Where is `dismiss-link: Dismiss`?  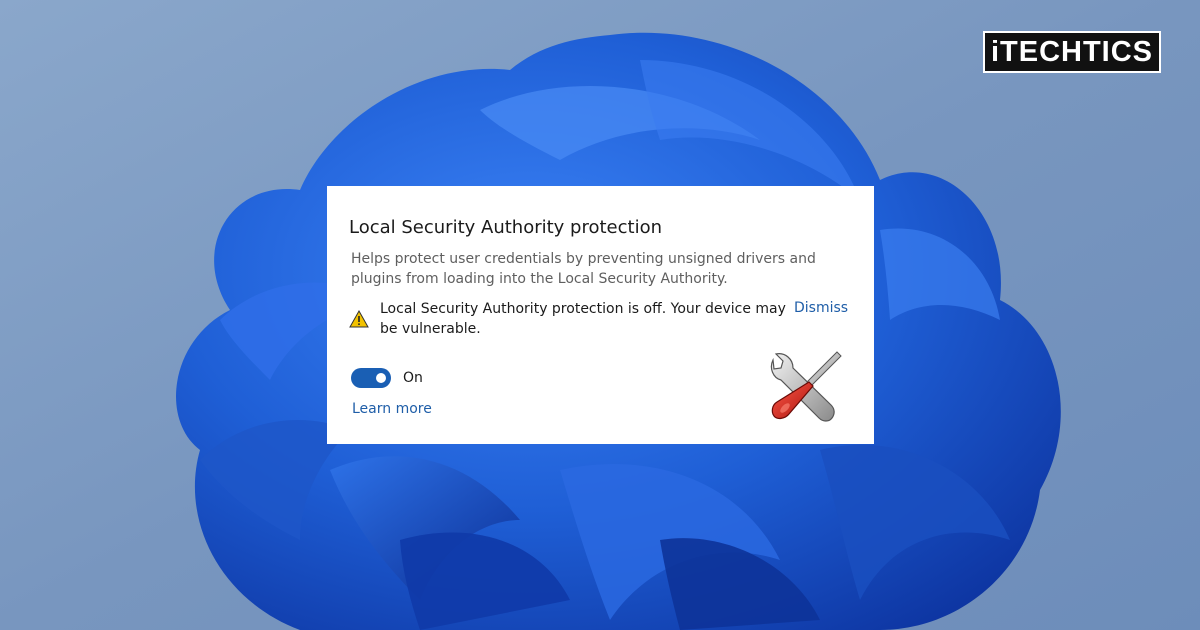
dismiss-link: Dismiss is located at coordinates (821, 308).